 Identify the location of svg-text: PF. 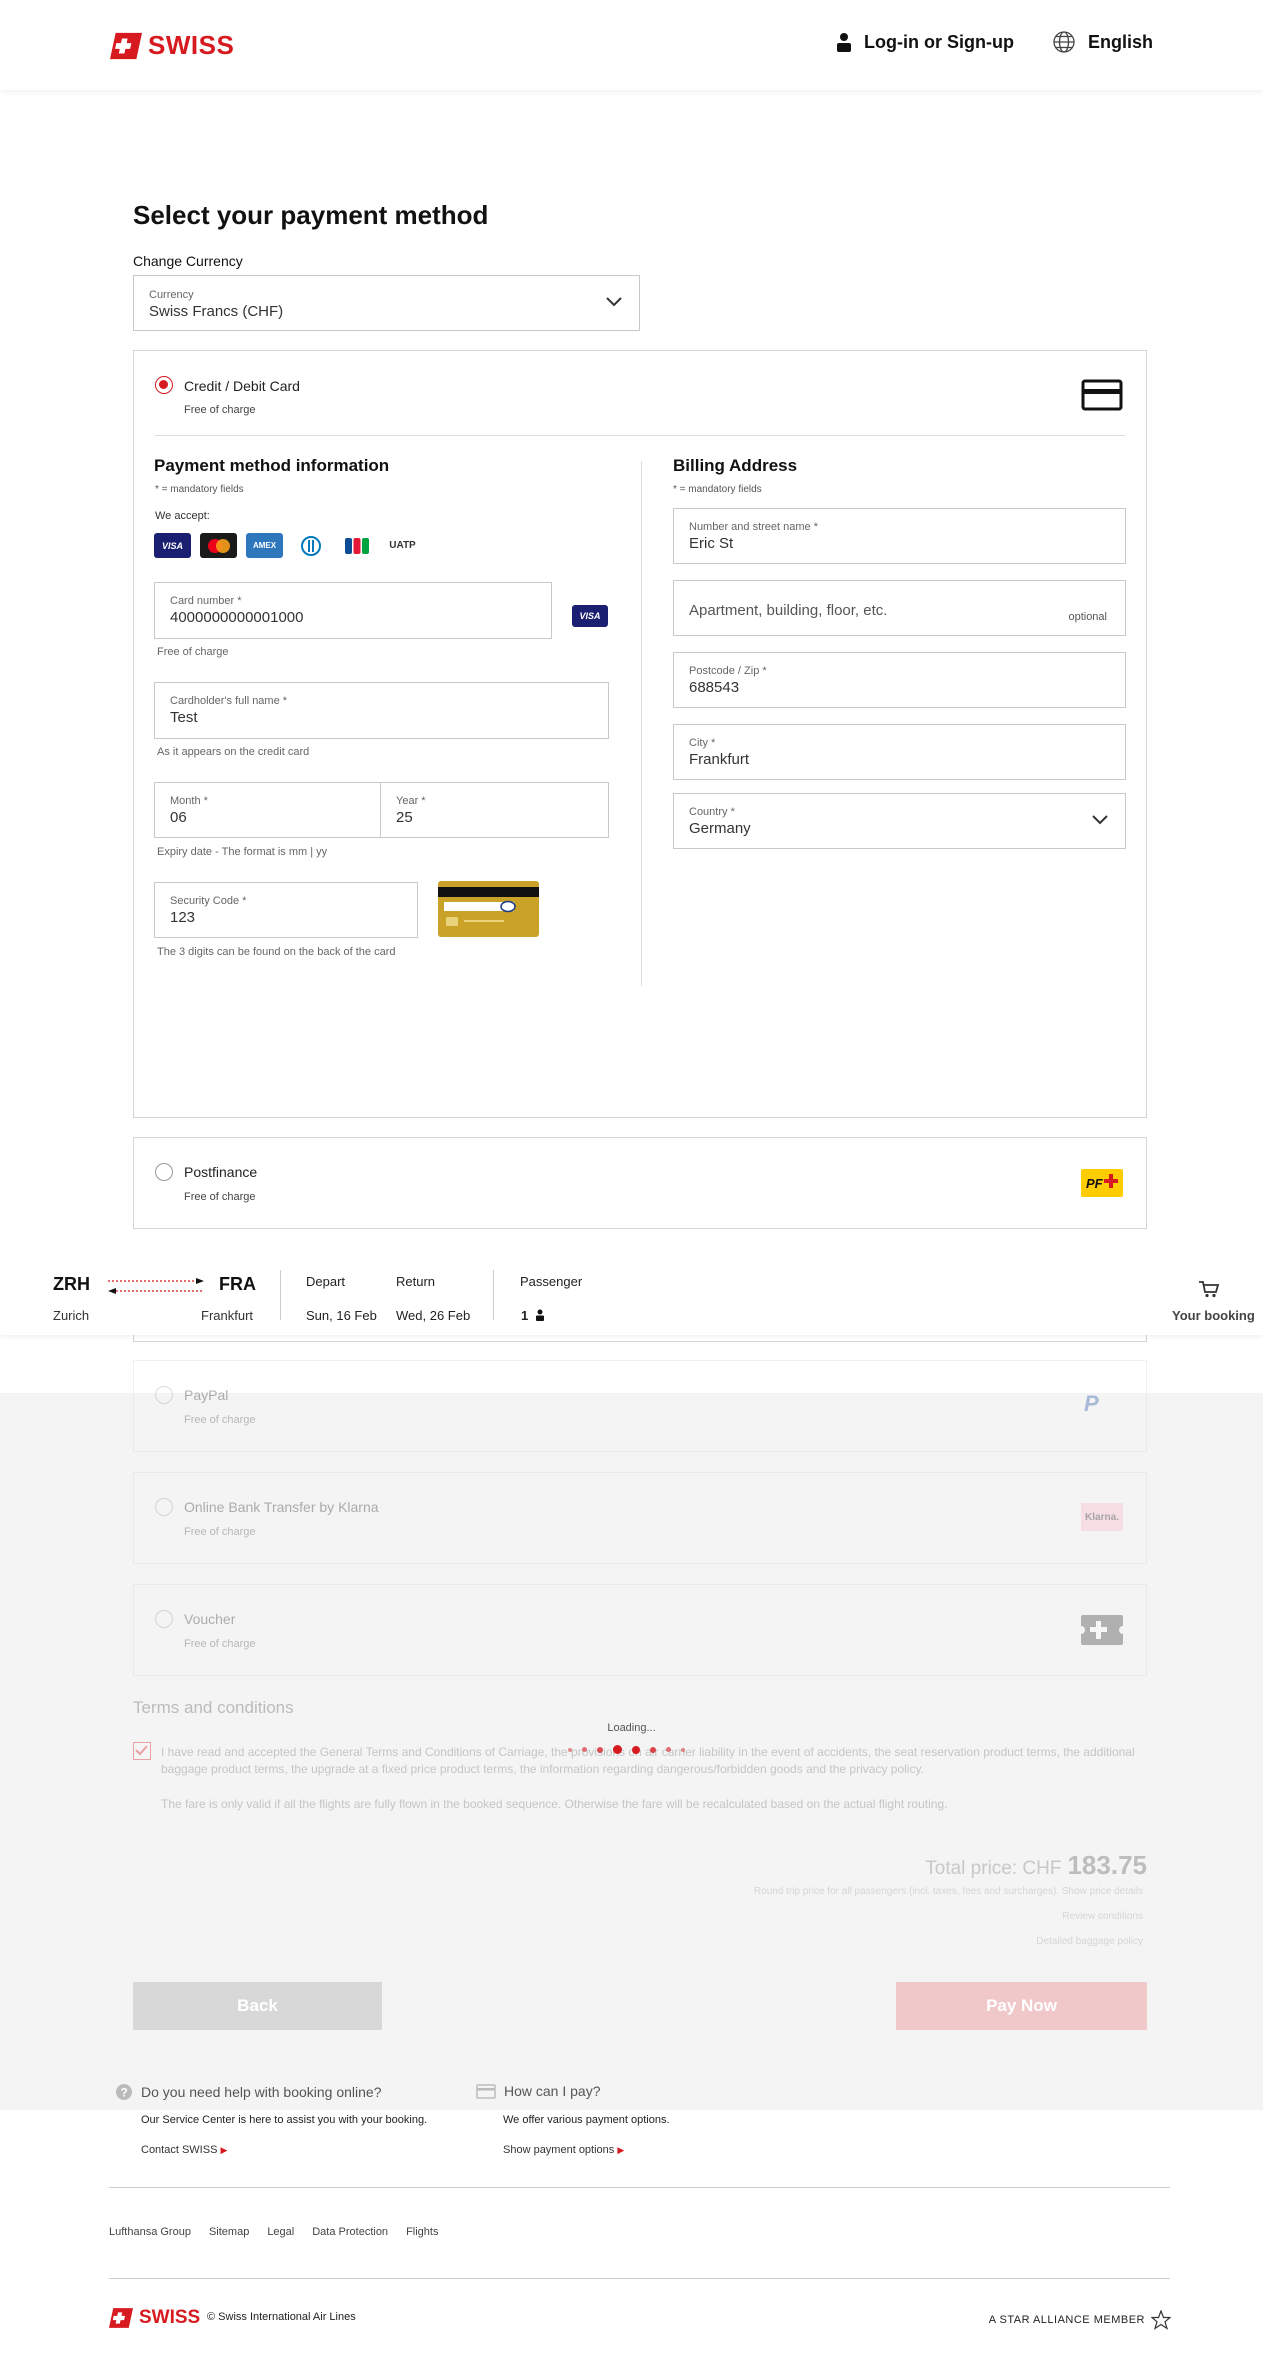
(1095, 1183).